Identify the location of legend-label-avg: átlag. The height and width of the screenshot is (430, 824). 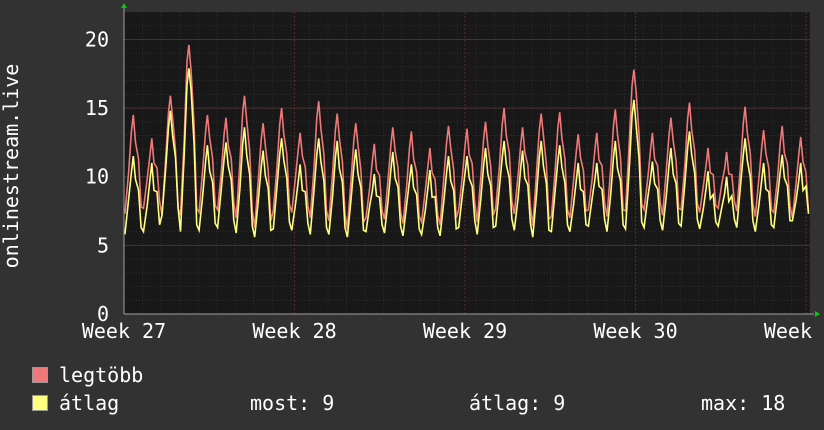
(89, 403).